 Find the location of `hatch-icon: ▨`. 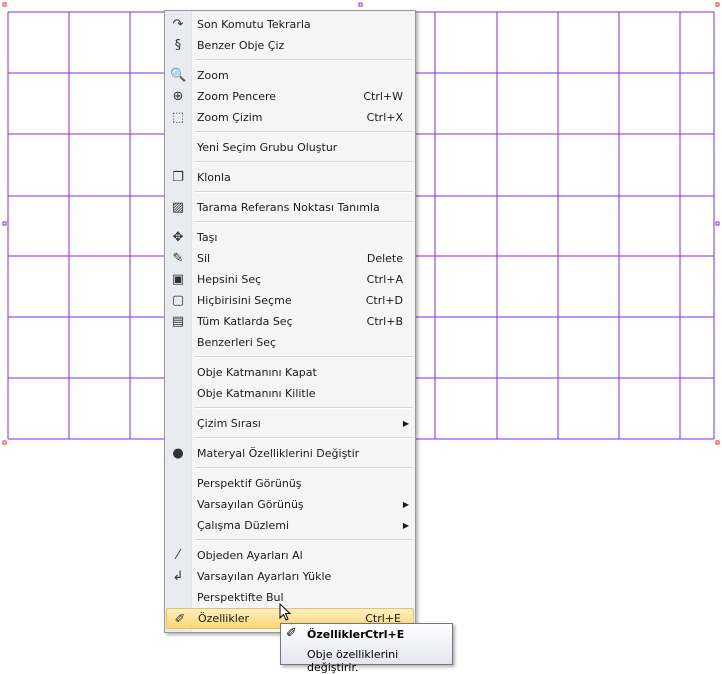

hatch-icon: ▨ is located at coordinates (178, 207).